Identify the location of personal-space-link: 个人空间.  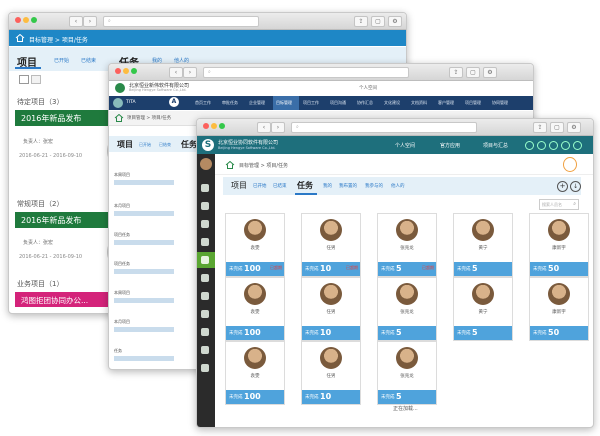
(368, 88).